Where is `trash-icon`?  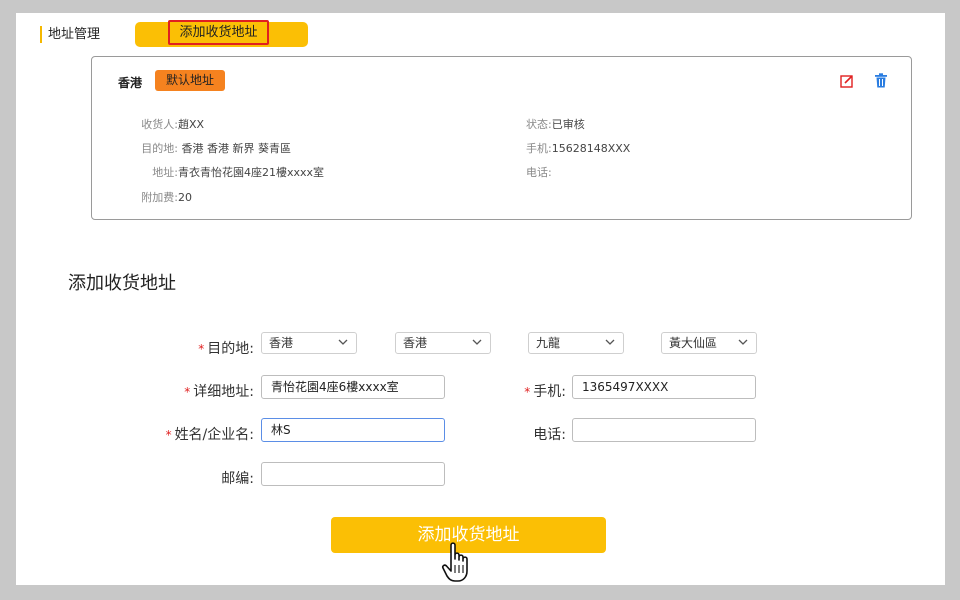
trash-icon is located at coordinates (881, 80).